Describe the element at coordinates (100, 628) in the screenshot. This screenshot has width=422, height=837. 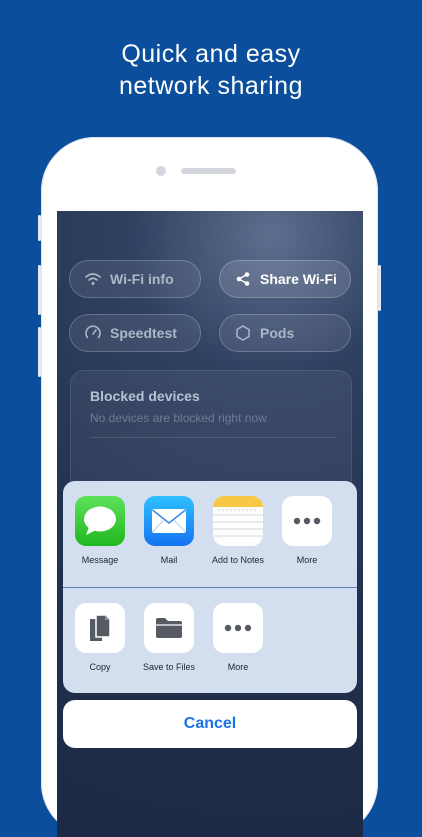
I see `copy-icon` at that location.